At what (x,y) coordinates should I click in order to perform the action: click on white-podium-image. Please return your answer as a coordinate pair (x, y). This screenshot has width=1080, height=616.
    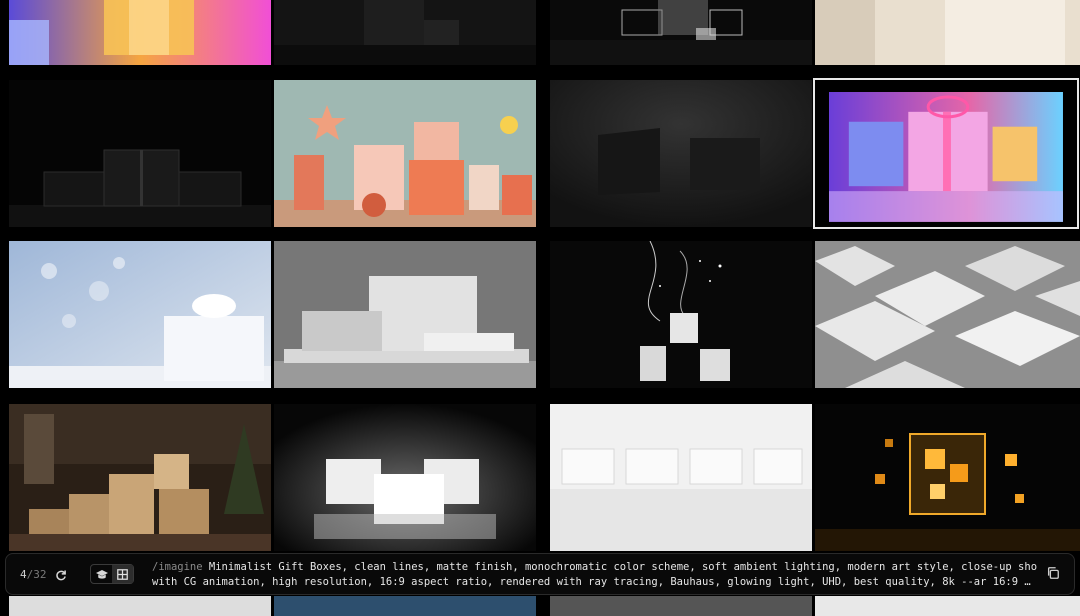
    Looking at the image, I should click on (405, 314).